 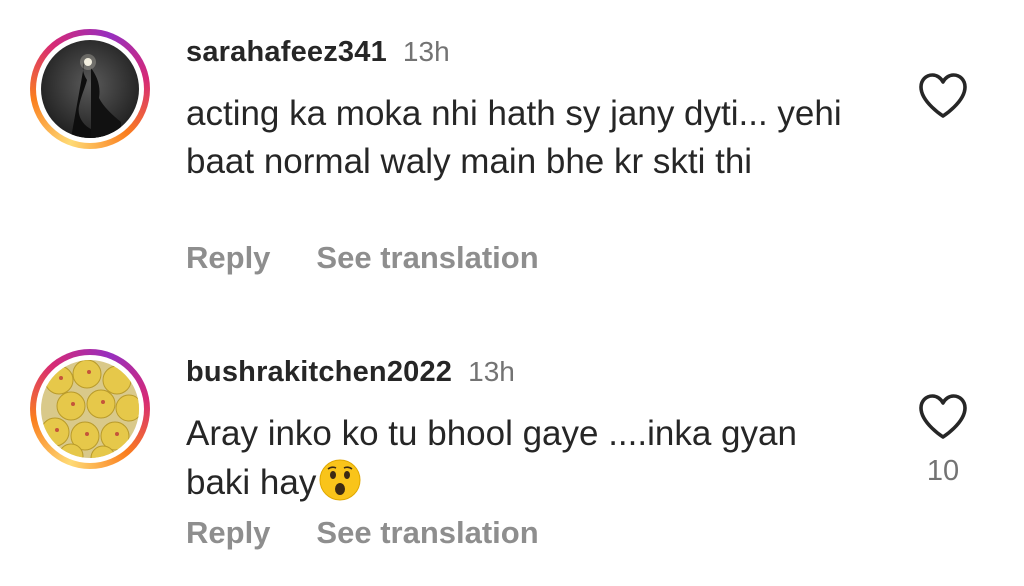 What do you see at coordinates (943, 471) in the screenshot?
I see `like-count: 10` at bounding box center [943, 471].